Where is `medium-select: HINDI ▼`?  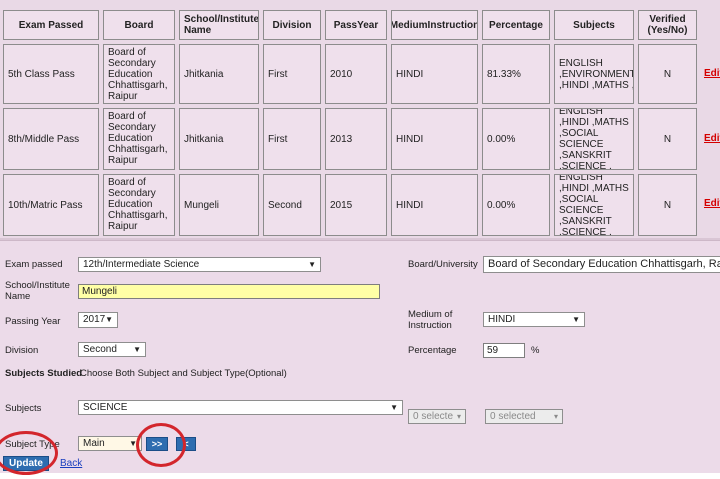 medium-select: HINDI ▼ is located at coordinates (534, 319).